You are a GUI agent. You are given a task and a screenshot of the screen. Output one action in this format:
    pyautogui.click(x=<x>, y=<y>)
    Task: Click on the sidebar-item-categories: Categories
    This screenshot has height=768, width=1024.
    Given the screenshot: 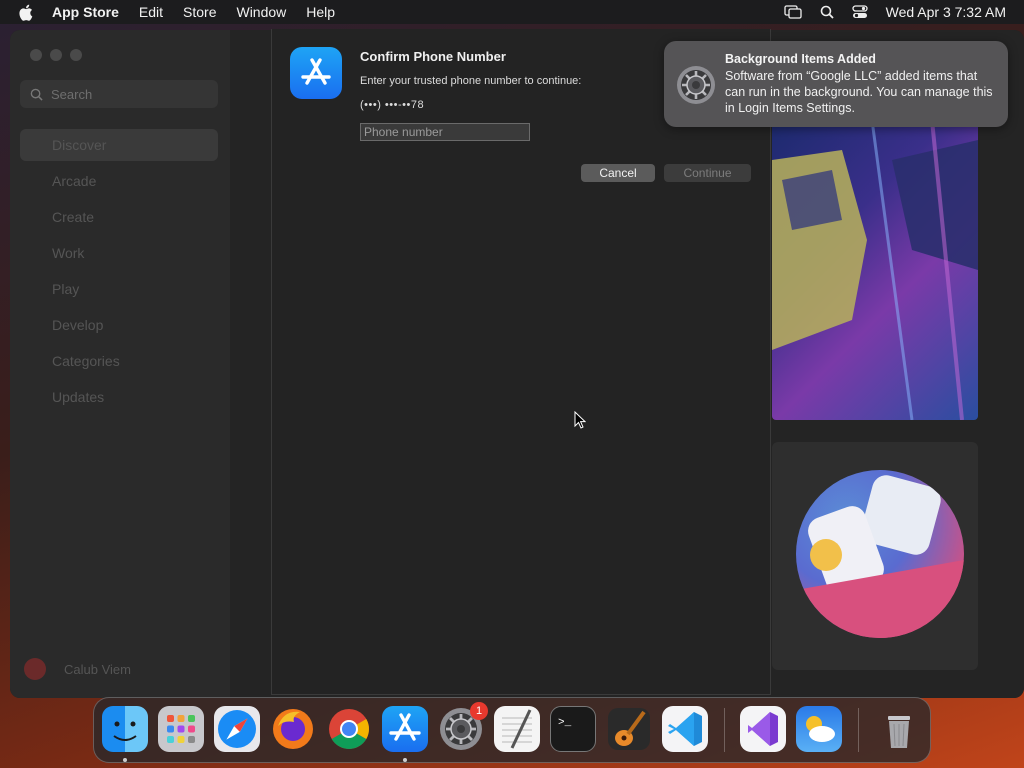 What is the action you would take?
    pyautogui.click(x=119, y=361)
    